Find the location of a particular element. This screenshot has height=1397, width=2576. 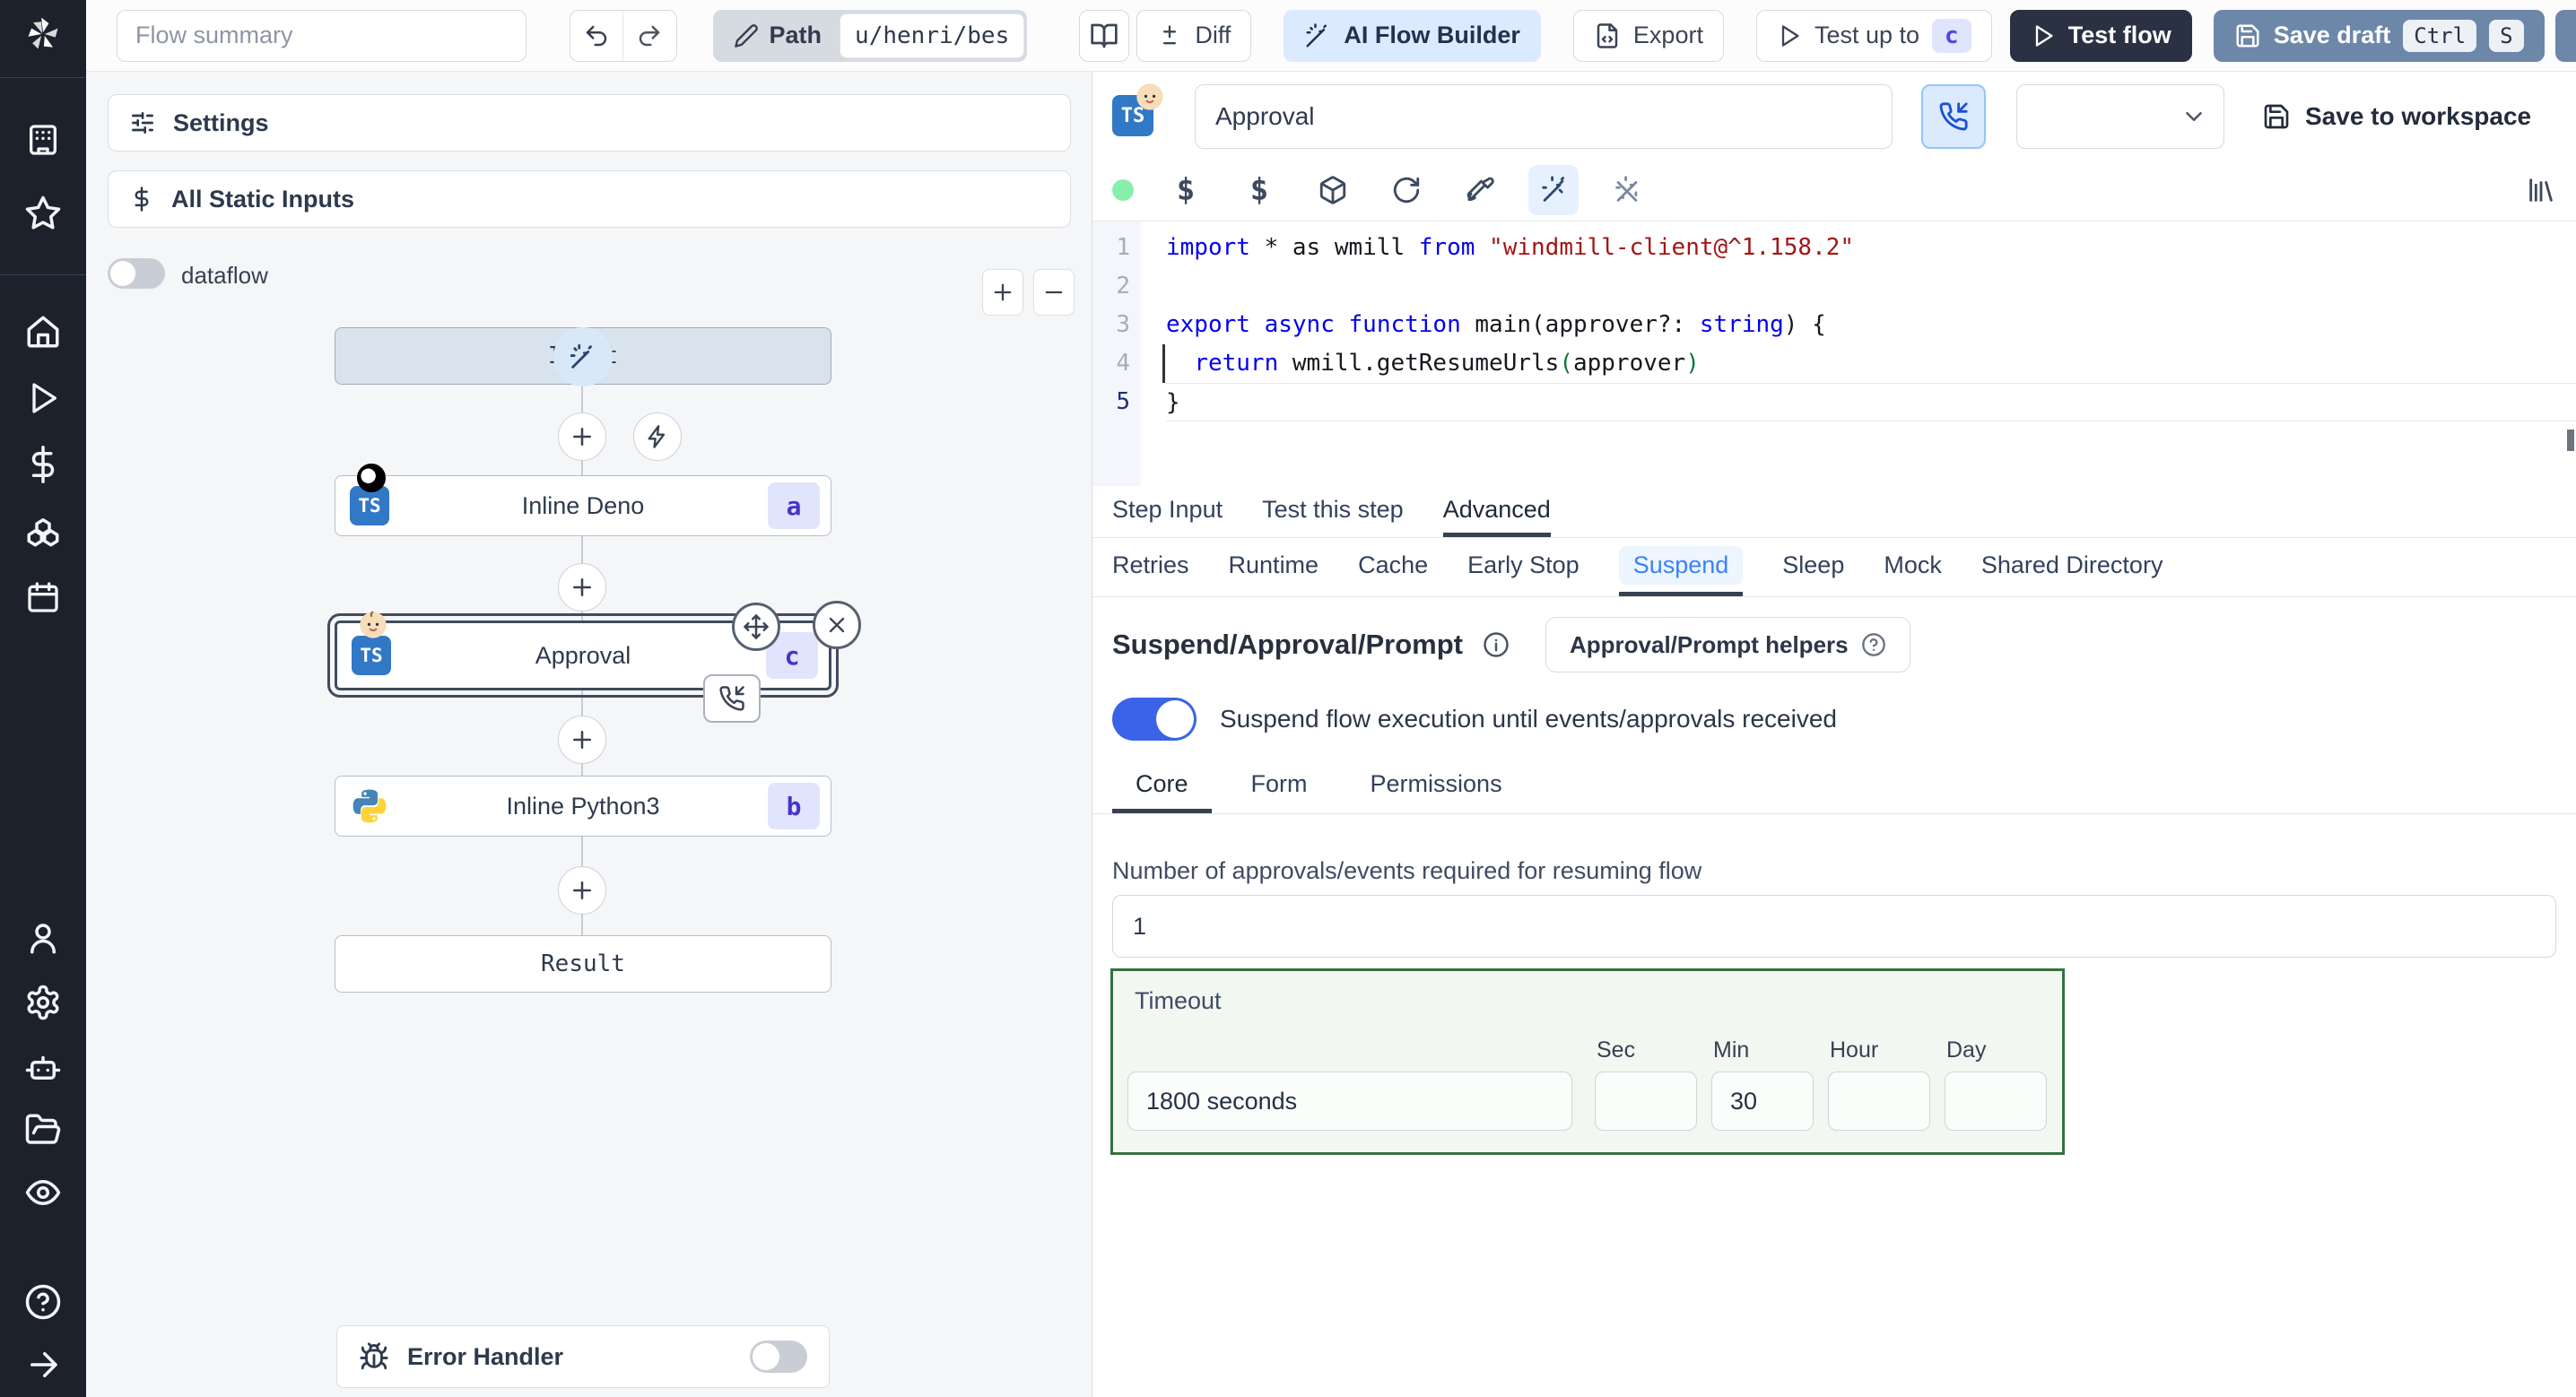

export-button: Export is located at coordinates (1648, 35).